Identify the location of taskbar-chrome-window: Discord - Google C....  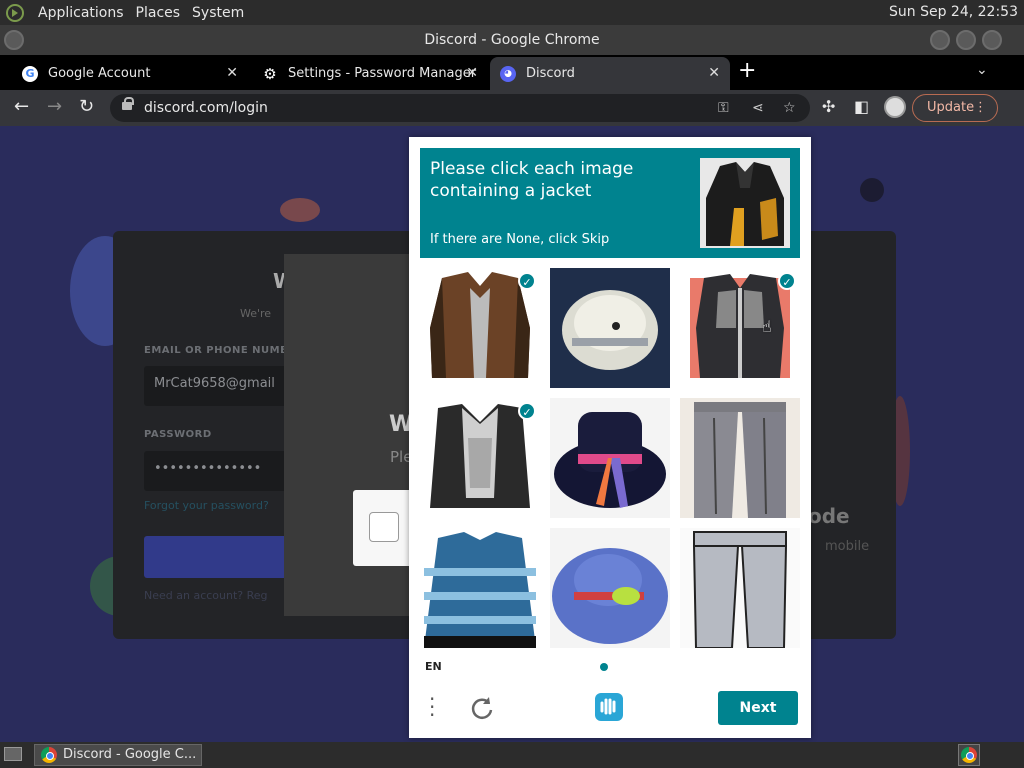
(118, 755).